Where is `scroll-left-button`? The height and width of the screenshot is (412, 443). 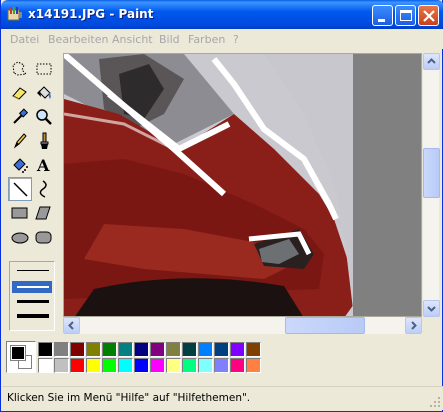
scroll-left-button is located at coordinates (71, 325).